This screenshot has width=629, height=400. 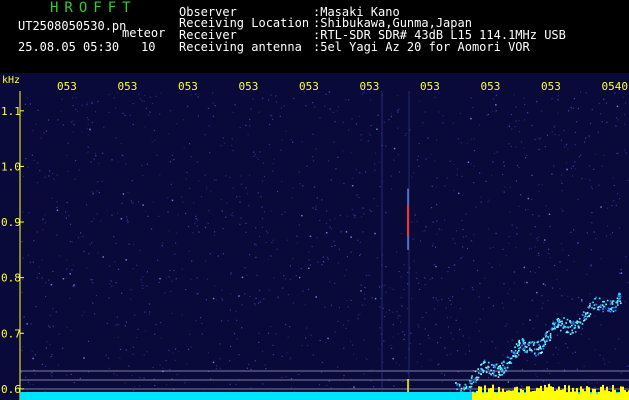 I want to click on freq-tick-3: 0.8, so click(x=11, y=278).